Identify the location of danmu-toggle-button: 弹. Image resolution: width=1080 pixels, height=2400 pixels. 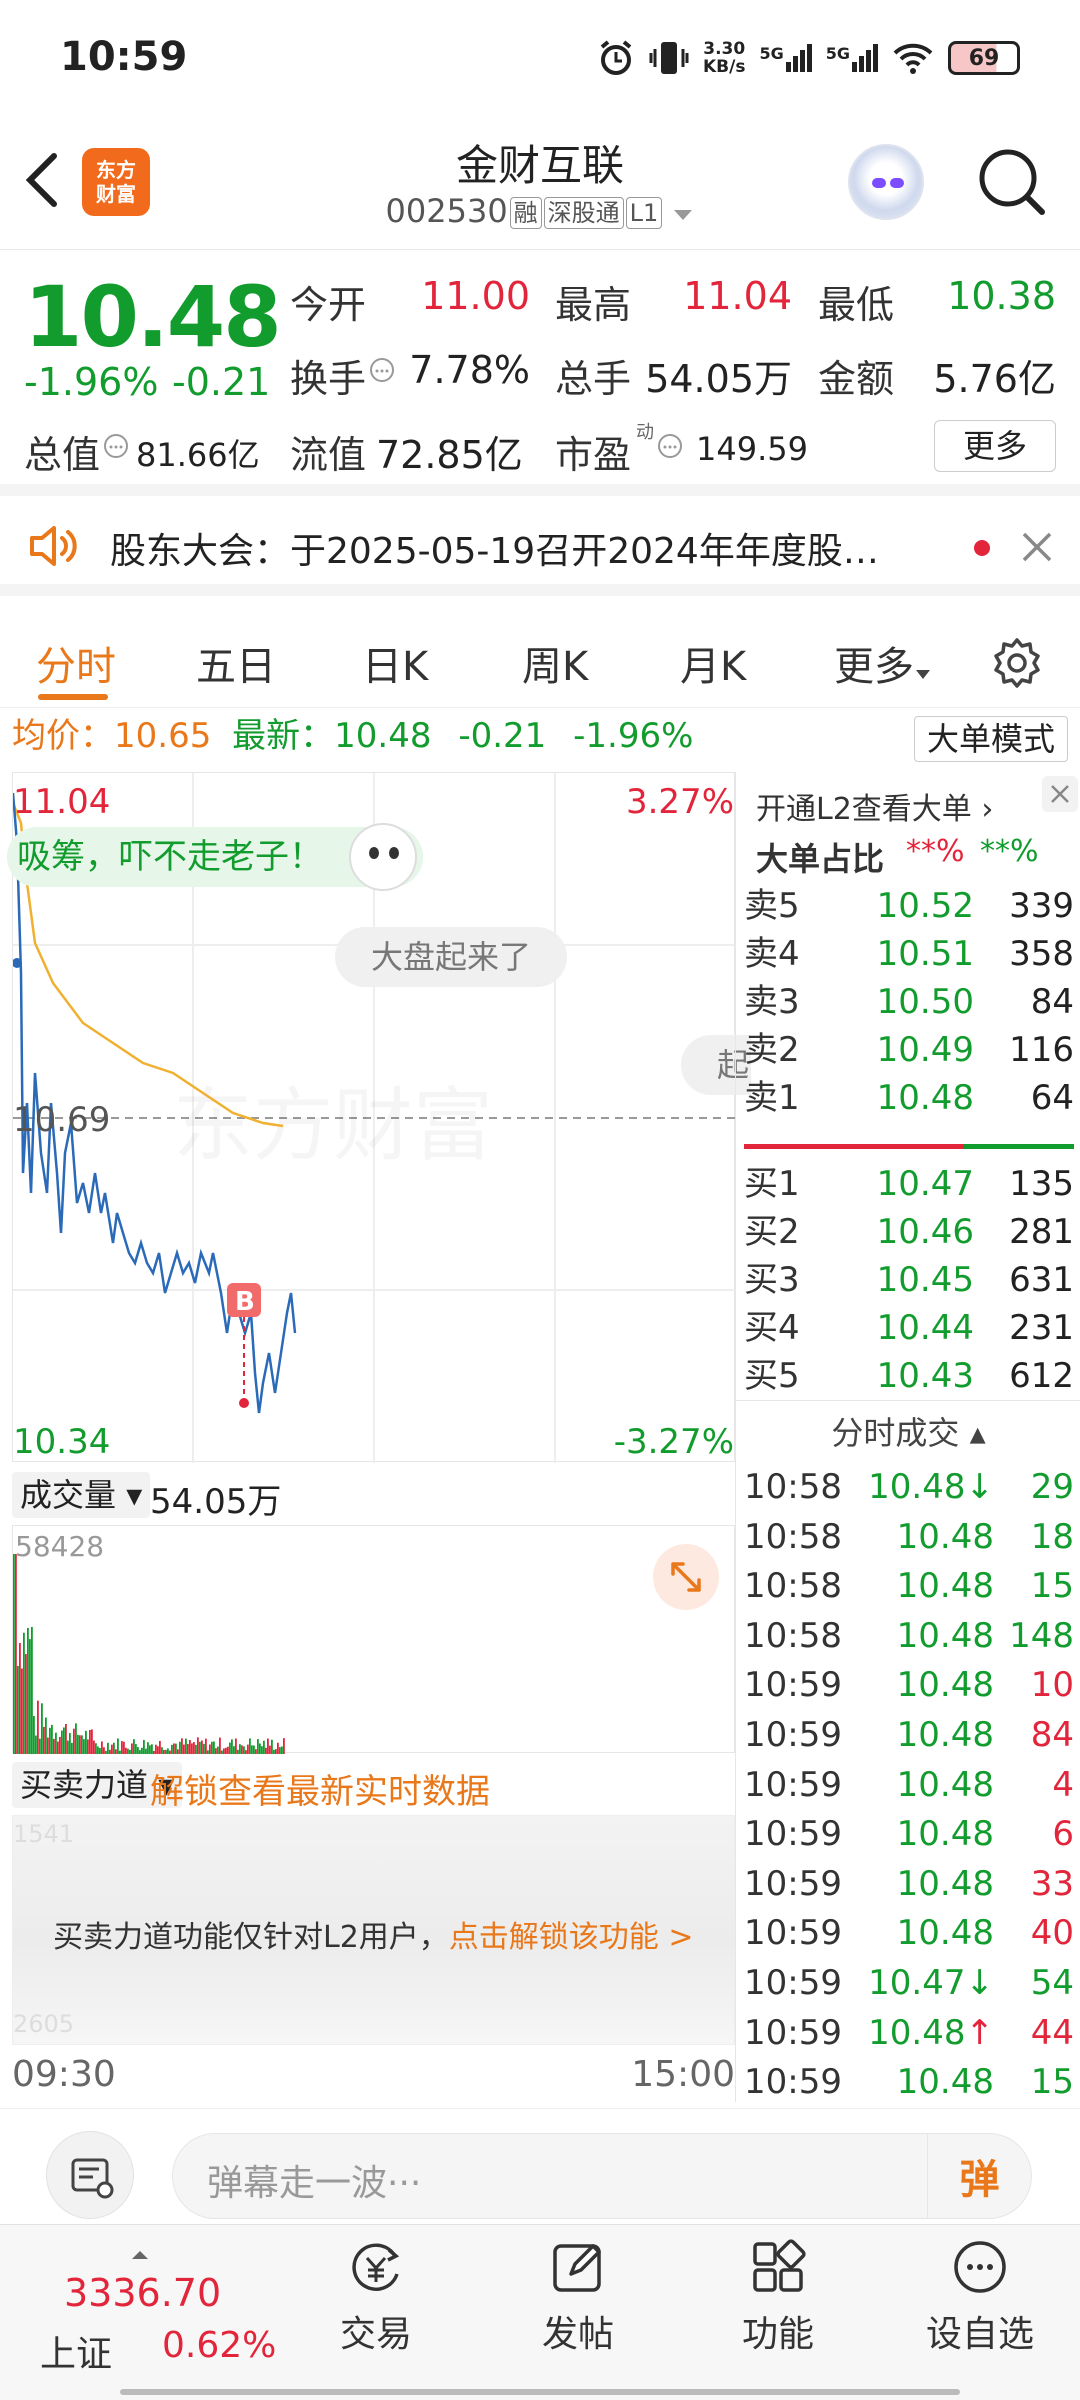
(979, 2176).